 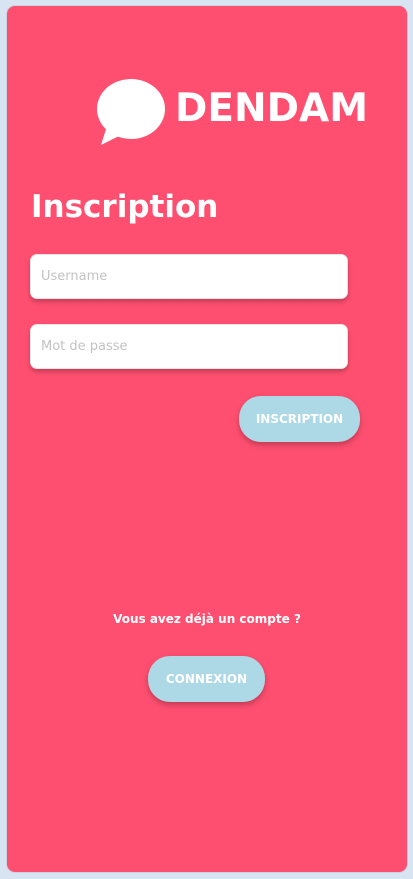 What do you see at coordinates (299, 419) in the screenshot?
I see `inscription-button: INSCRIPTION` at bounding box center [299, 419].